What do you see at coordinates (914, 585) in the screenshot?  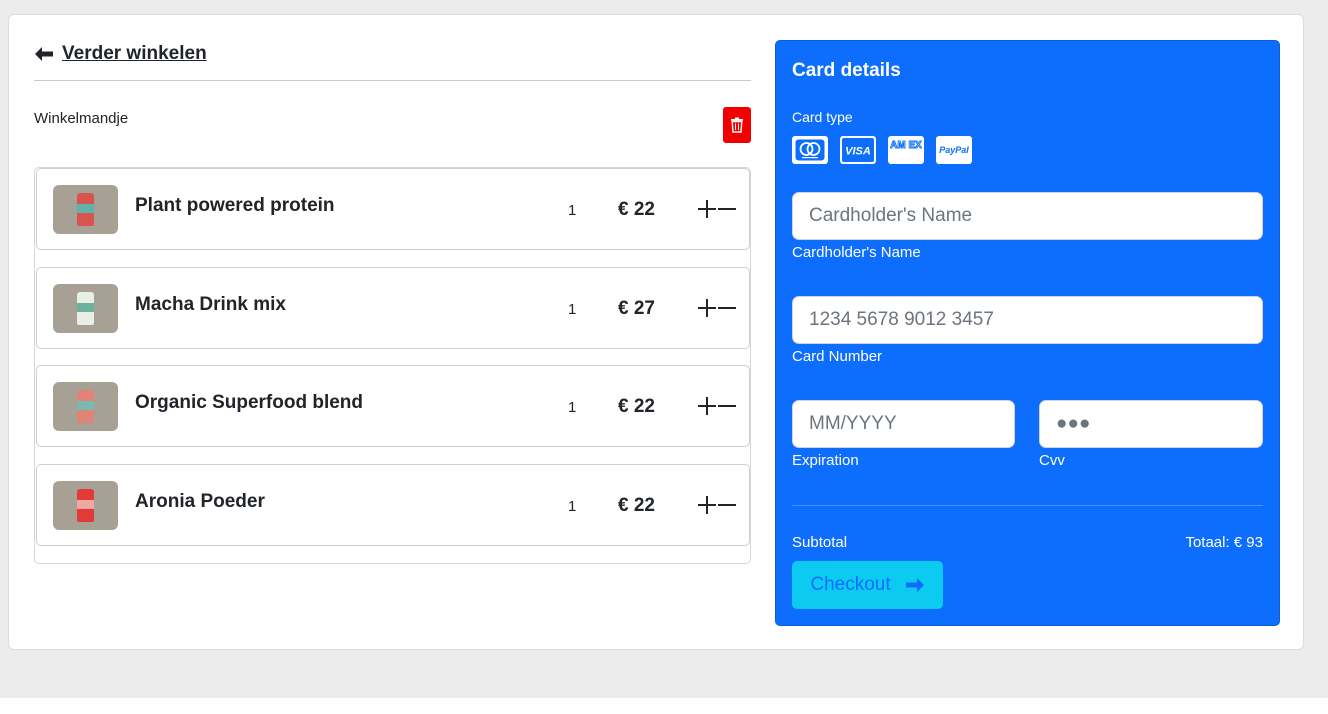 I see `arrow-right-icon` at bounding box center [914, 585].